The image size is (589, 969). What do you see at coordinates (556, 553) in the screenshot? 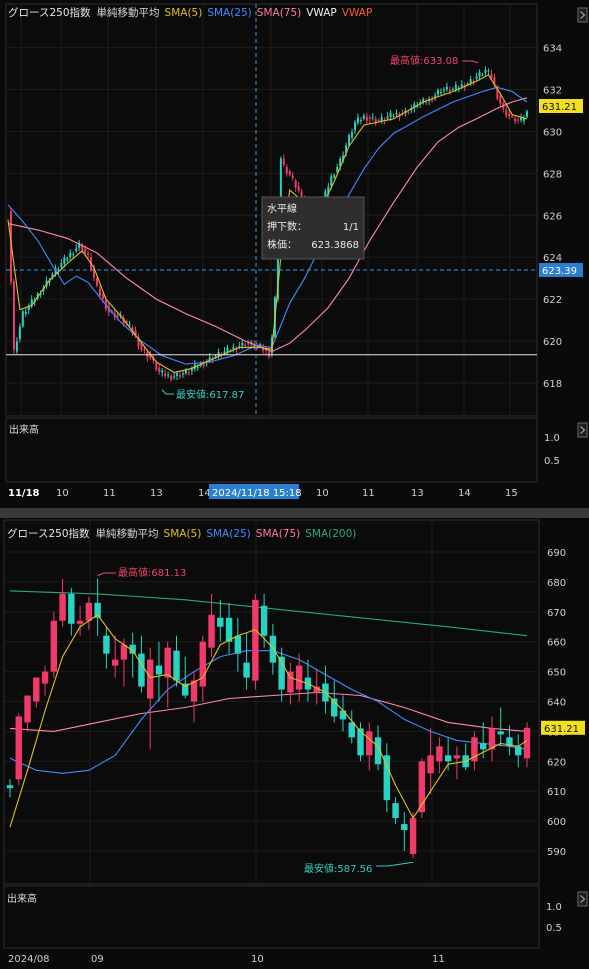
I see `daily-y-tick-10: 690` at bounding box center [556, 553].